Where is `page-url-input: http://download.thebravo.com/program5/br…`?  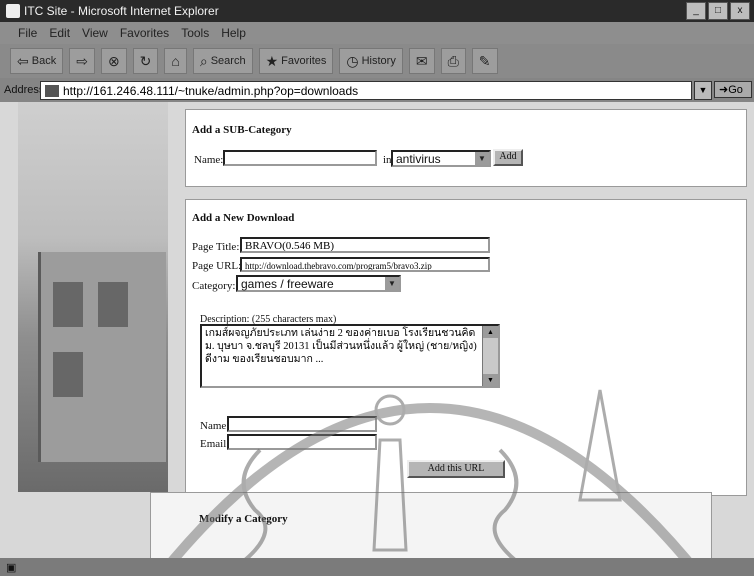 page-url-input: http://download.thebravo.com/program5/br… is located at coordinates (365, 264).